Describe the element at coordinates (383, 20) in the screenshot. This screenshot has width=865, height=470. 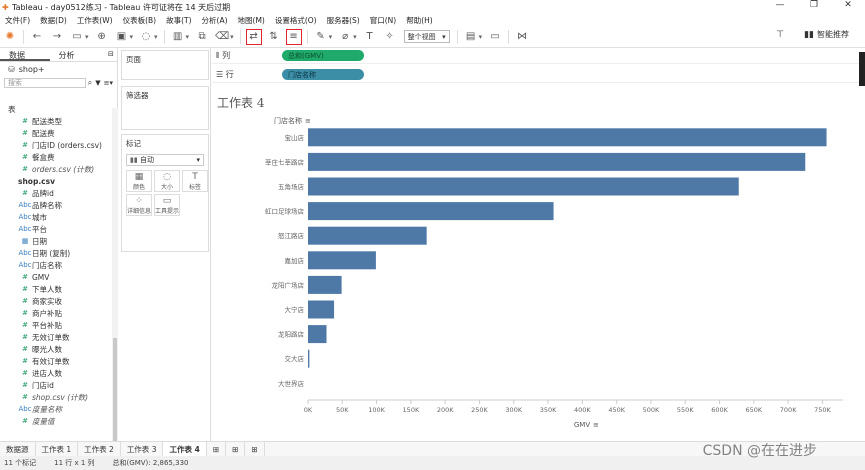
I see `menu-item: 窗口(N)` at that location.